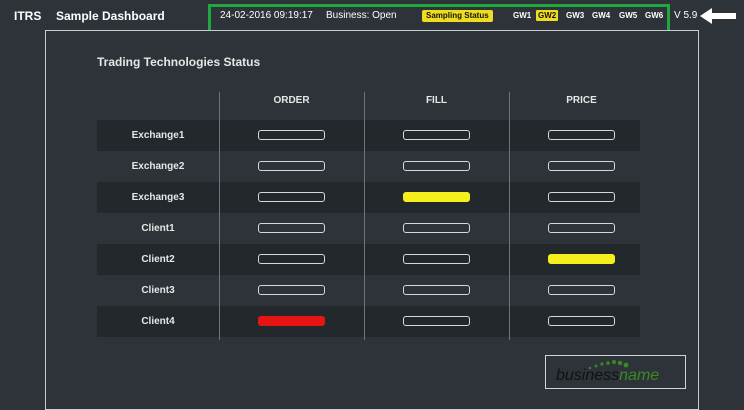 The height and width of the screenshot is (410, 744). What do you see at coordinates (28, 16) in the screenshot?
I see `brand-label: ITRS` at bounding box center [28, 16].